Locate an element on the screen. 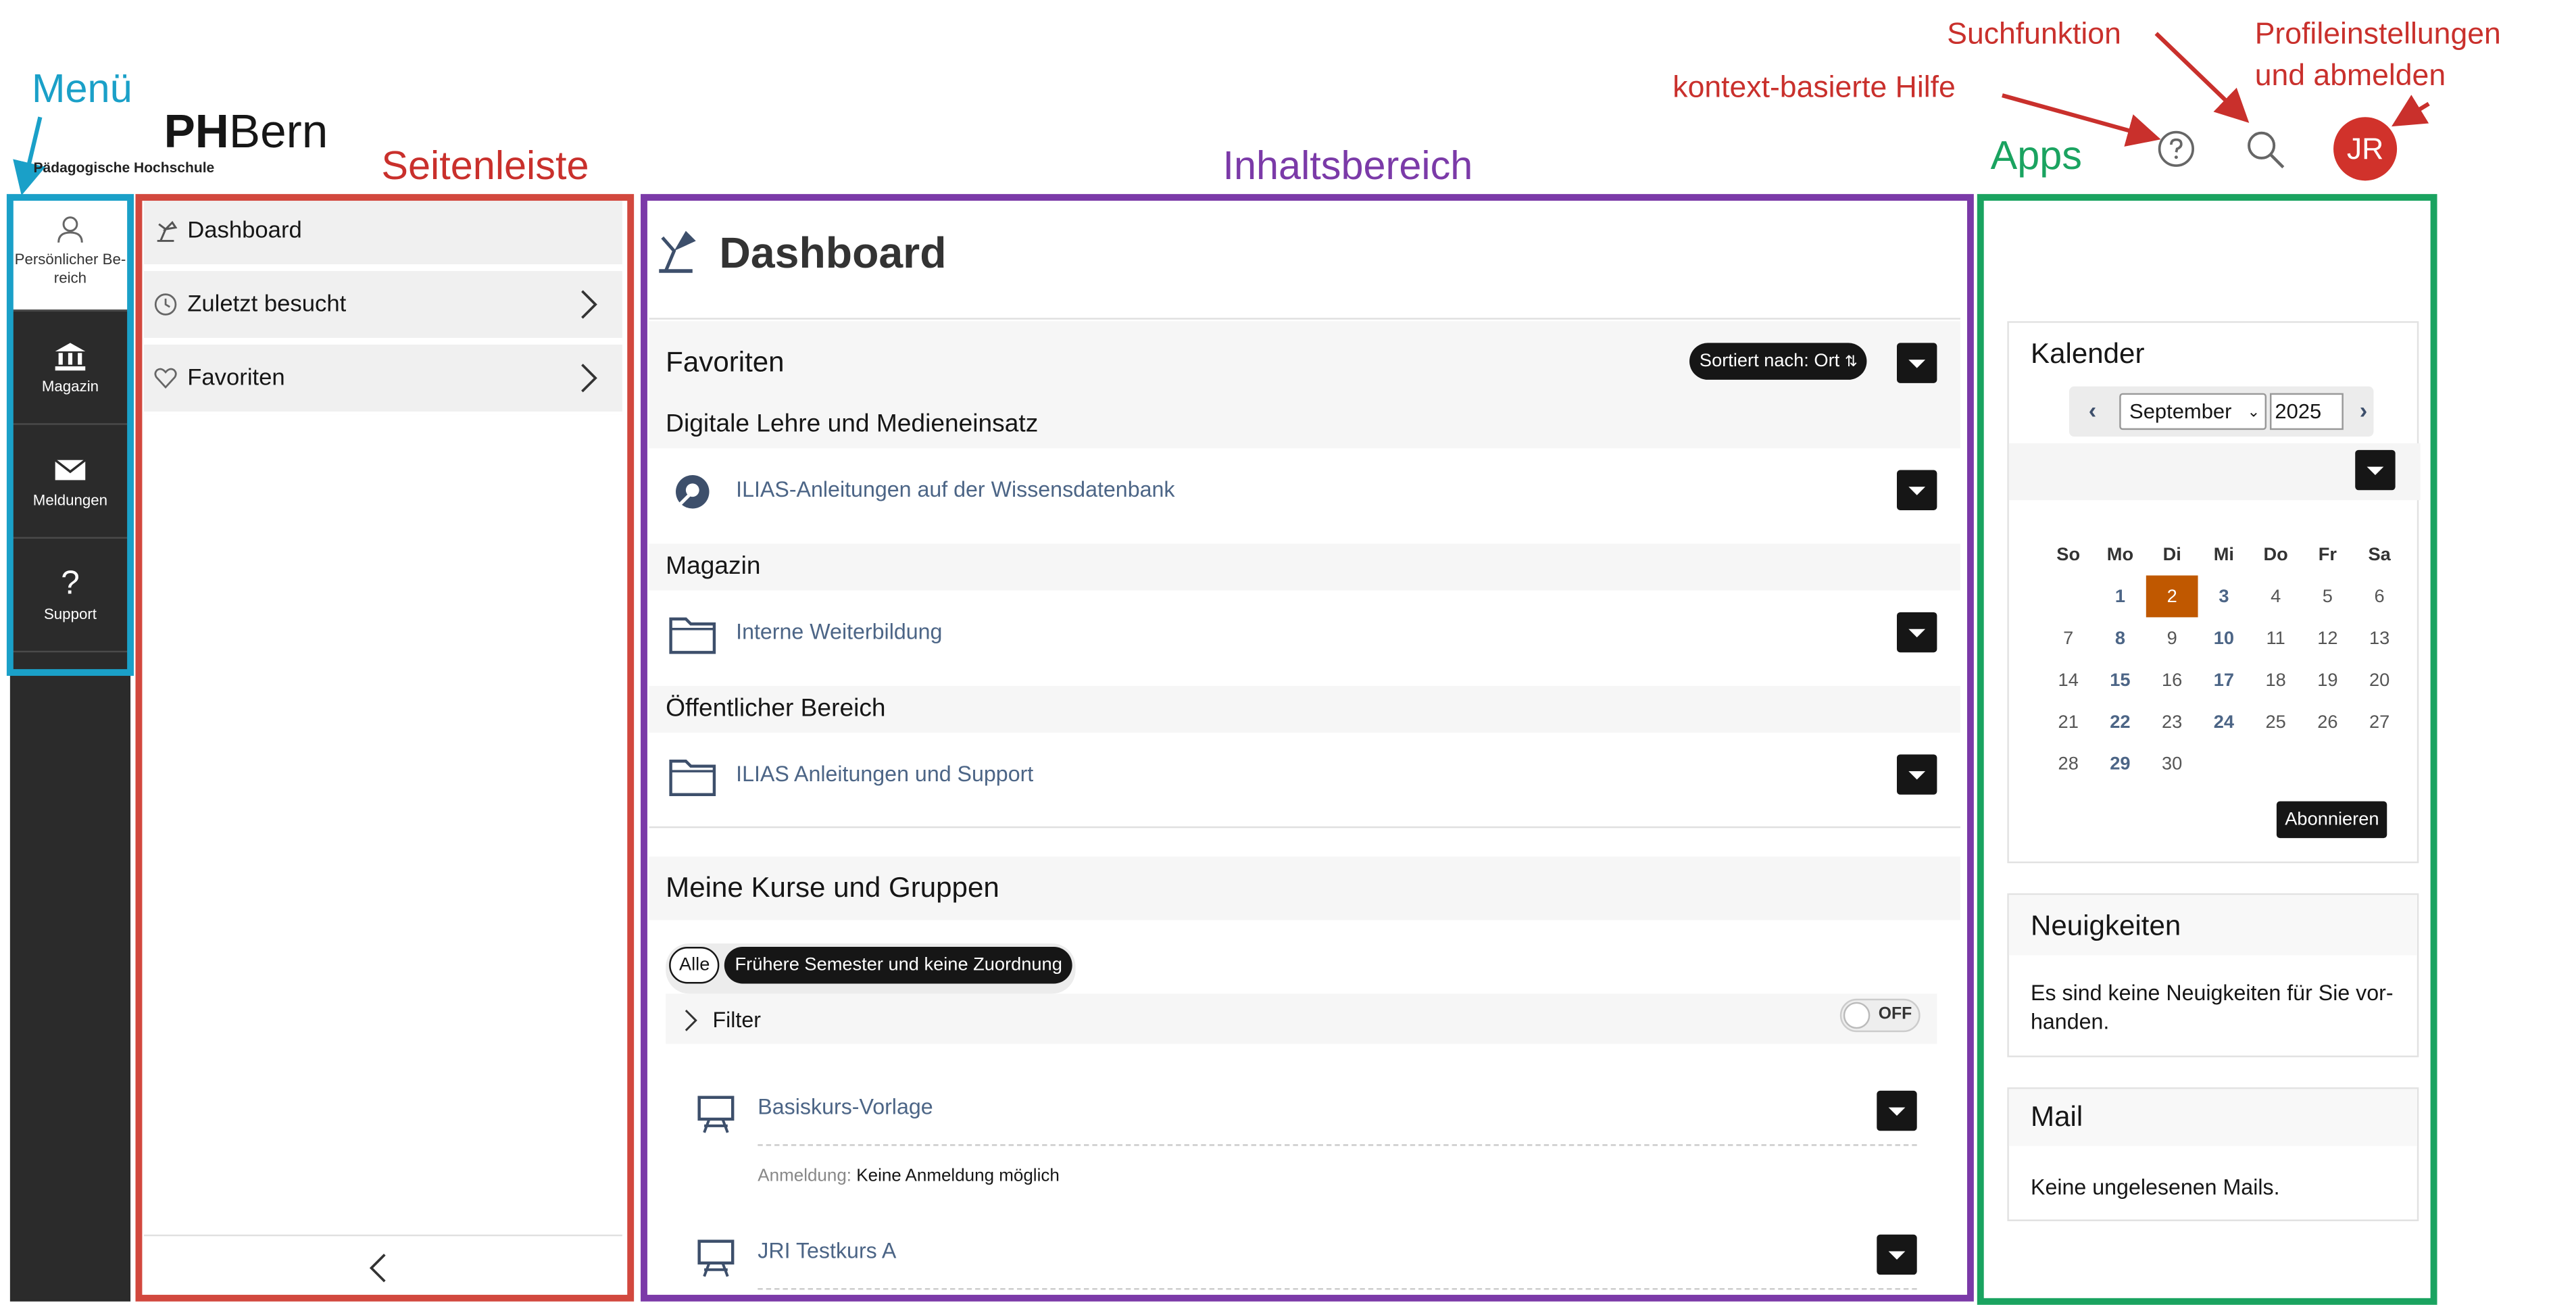  arrow-help is located at coordinates (2082, 120).